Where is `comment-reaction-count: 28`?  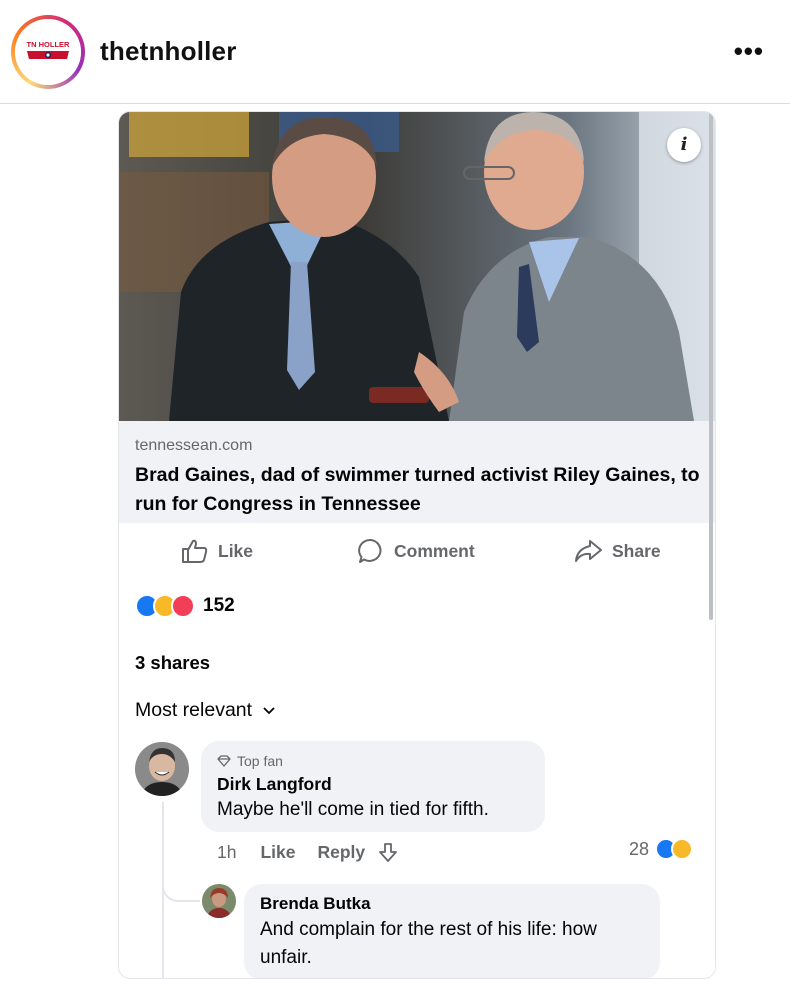 comment-reaction-count: 28 is located at coordinates (639, 848).